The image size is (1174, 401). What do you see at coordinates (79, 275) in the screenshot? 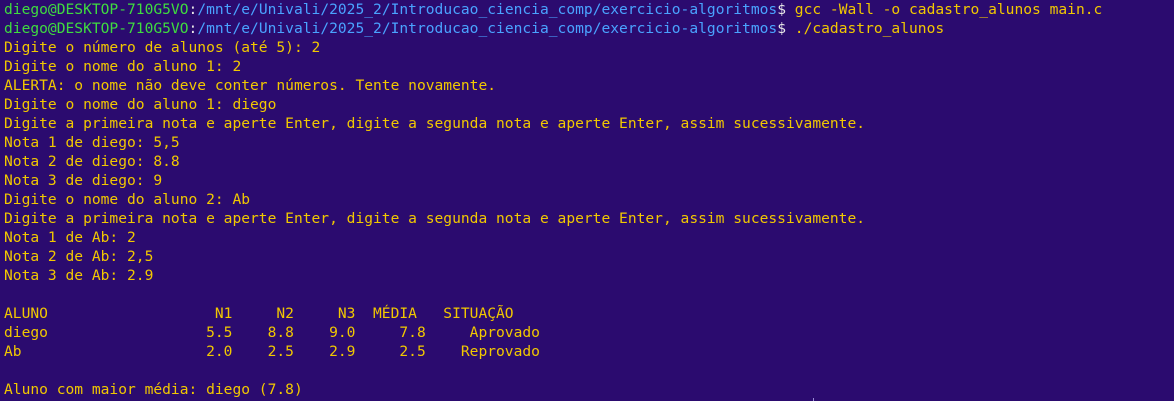
I see `output-line: Nota 3 de Ab: 2.9` at bounding box center [79, 275].